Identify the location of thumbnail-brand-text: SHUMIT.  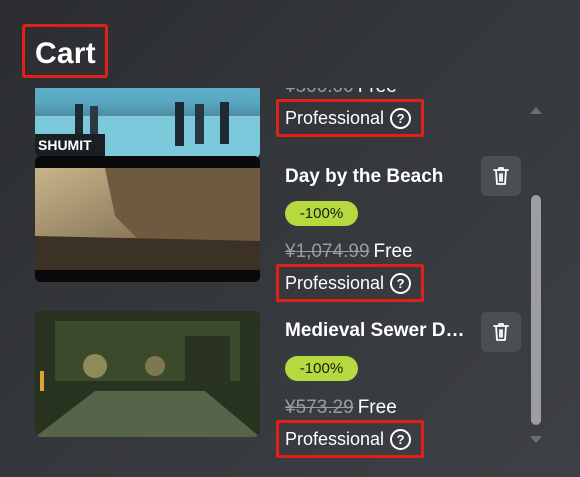
(65, 145).